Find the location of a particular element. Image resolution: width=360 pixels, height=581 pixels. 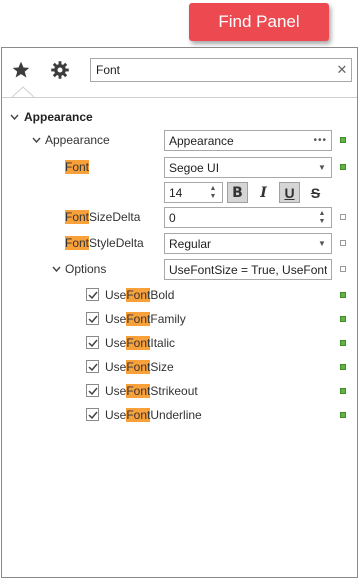

row-label: Font is located at coordinates (77, 167).